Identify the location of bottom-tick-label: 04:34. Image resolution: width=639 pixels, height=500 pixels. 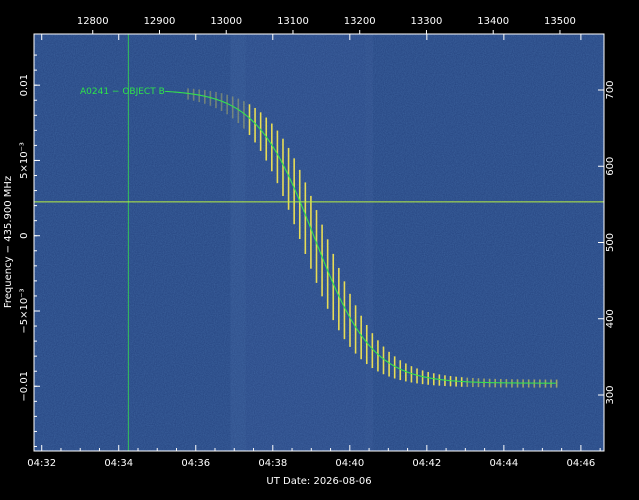
(118, 463).